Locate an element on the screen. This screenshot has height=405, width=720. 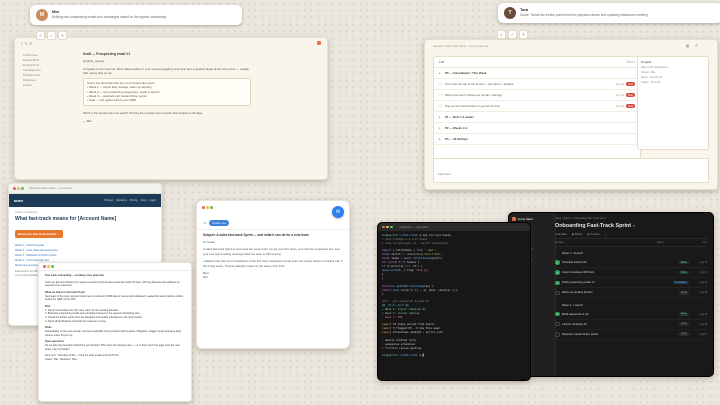
sort-button: Sort ▾ is located at coordinates (631, 62).